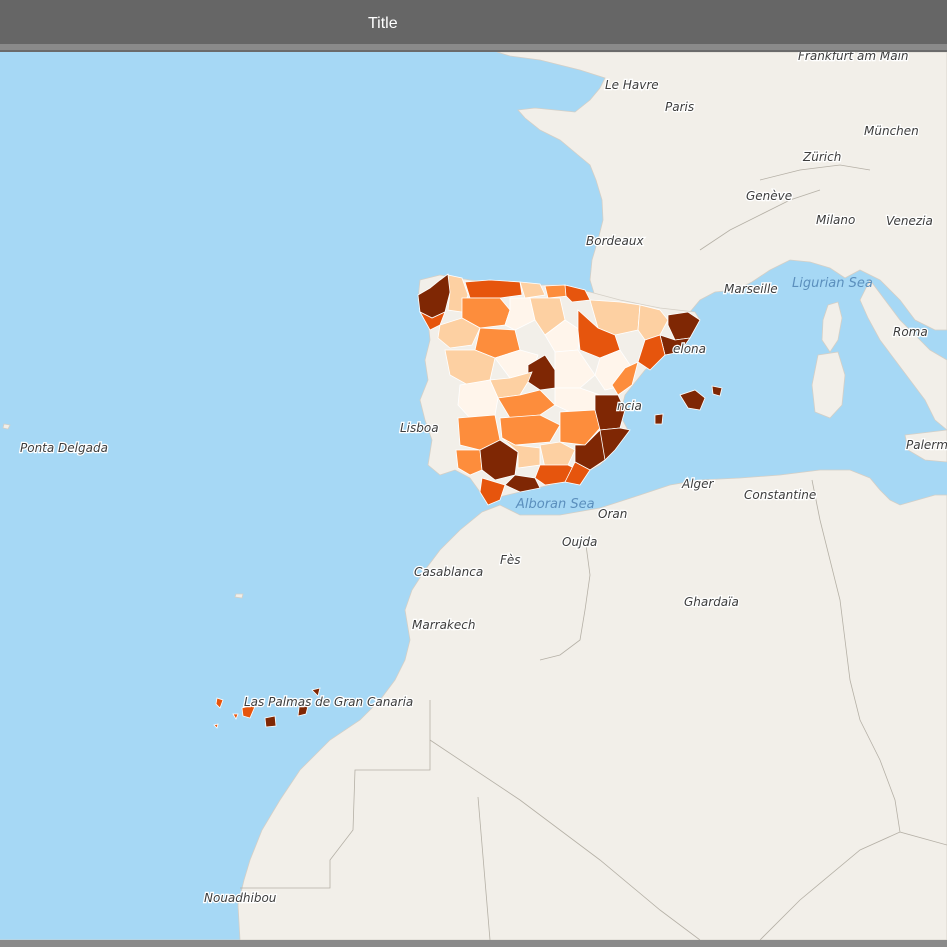 This screenshot has width=947, height=947. Describe the element at coordinates (821, 157) in the screenshot. I see `city-label-zurich: Zürich` at that location.